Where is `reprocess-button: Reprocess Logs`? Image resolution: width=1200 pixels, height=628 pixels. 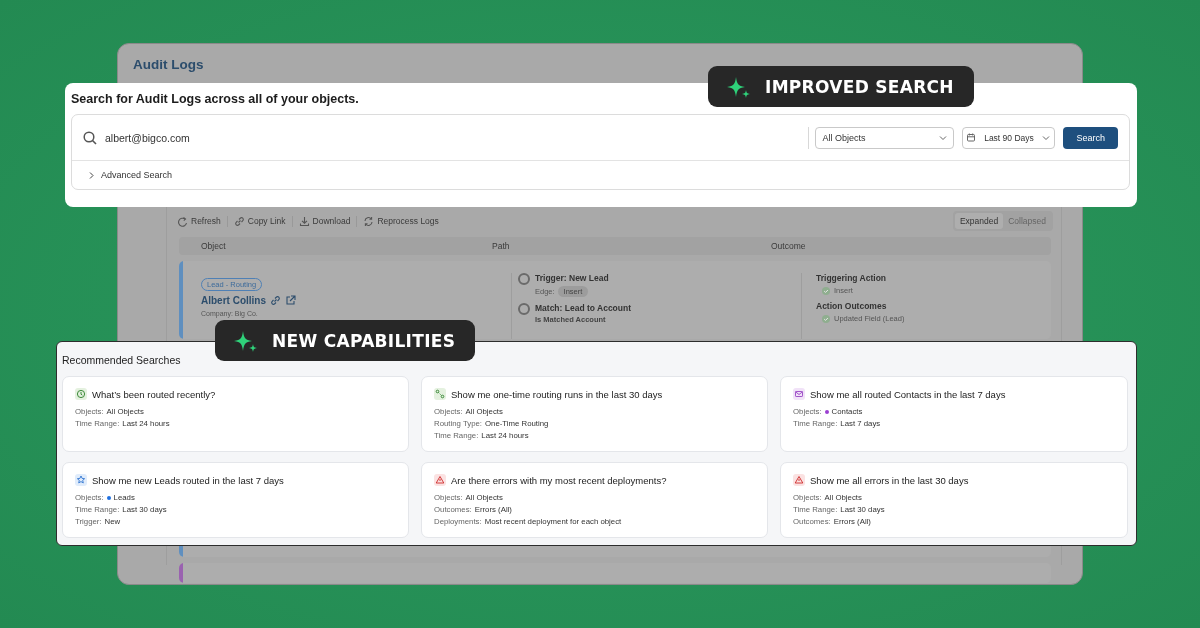 reprocess-button: Reprocess Logs is located at coordinates (401, 221).